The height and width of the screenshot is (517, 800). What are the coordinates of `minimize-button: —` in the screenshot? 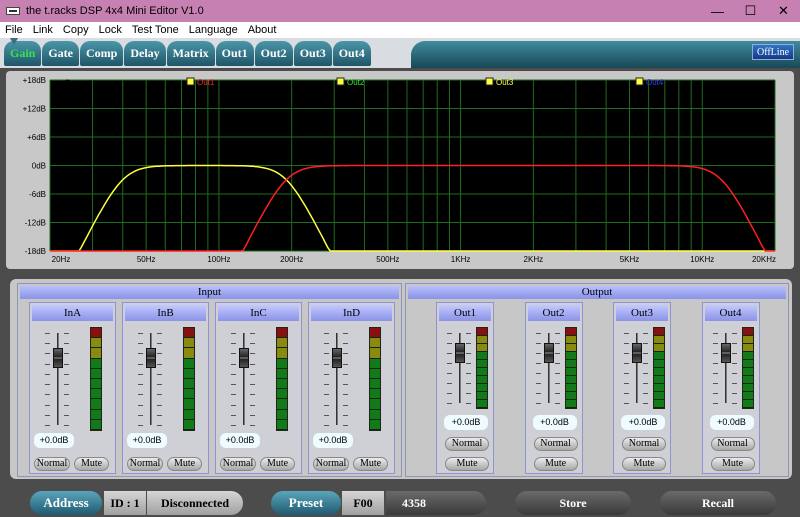 It's located at (717, 11).